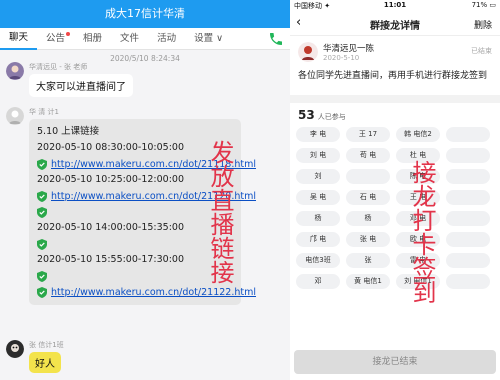 This screenshot has height=380, width=500. I want to click on sender-name: 华 清 计1, so click(44, 112).